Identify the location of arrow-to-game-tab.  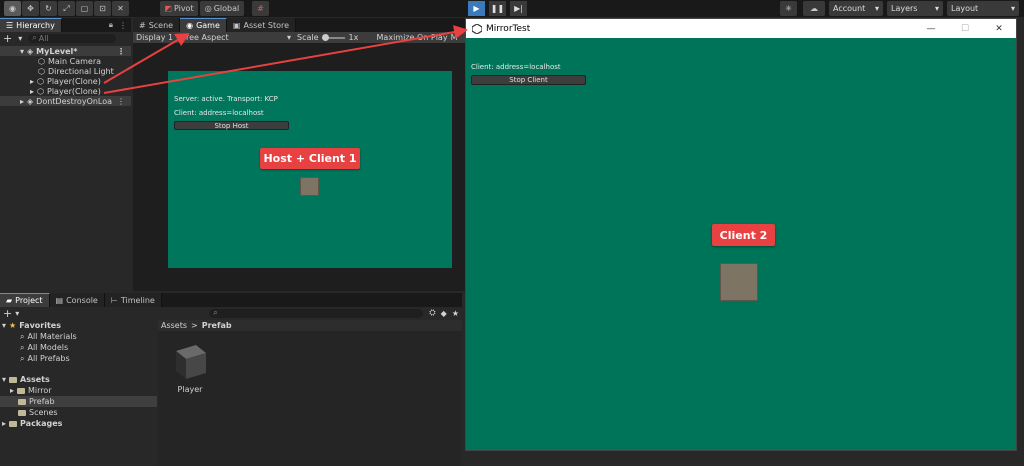
(146, 58).